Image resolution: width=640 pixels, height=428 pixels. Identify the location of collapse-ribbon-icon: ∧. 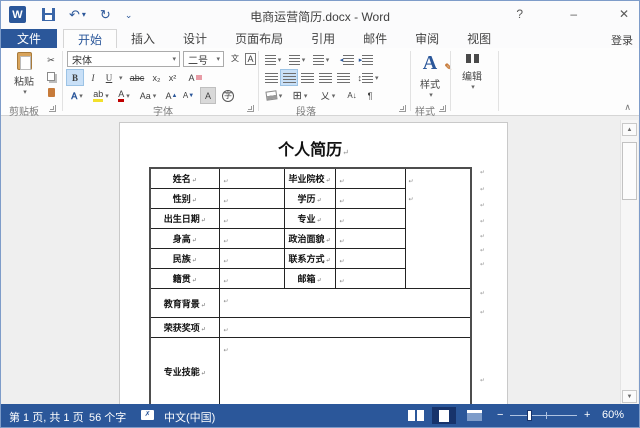
(627, 107).